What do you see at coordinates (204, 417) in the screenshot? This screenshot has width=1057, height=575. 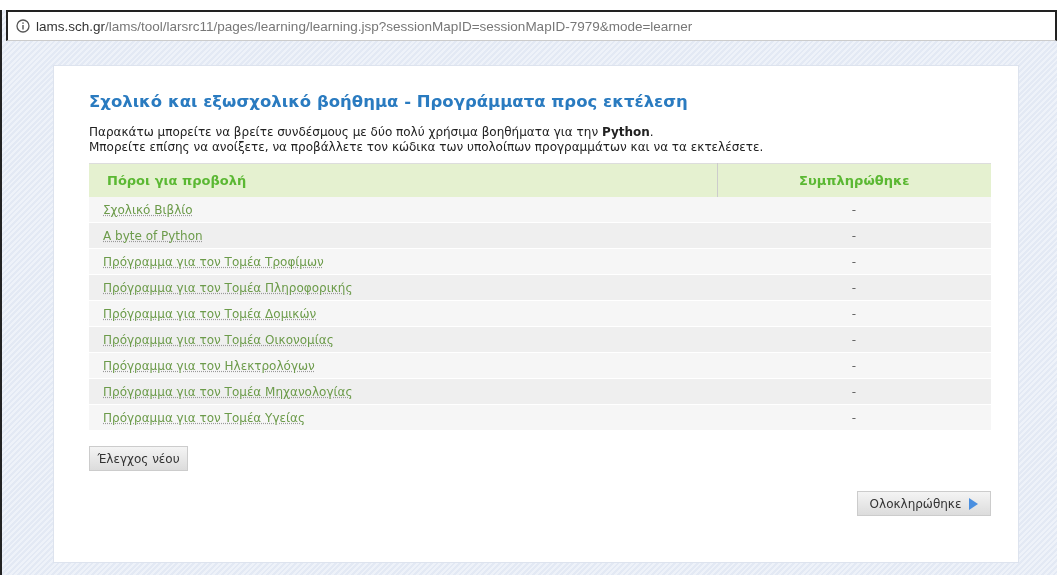 I see `resource-link: Πρόγραμμα για τον Τομέα Υγείας` at bounding box center [204, 417].